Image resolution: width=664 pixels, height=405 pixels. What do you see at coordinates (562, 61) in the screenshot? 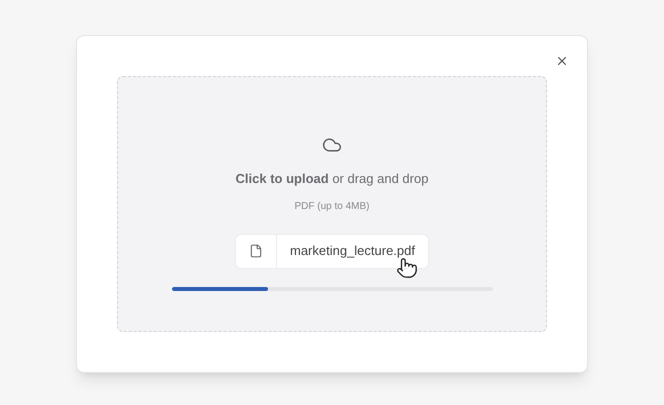
I see `close-icon` at bounding box center [562, 61].